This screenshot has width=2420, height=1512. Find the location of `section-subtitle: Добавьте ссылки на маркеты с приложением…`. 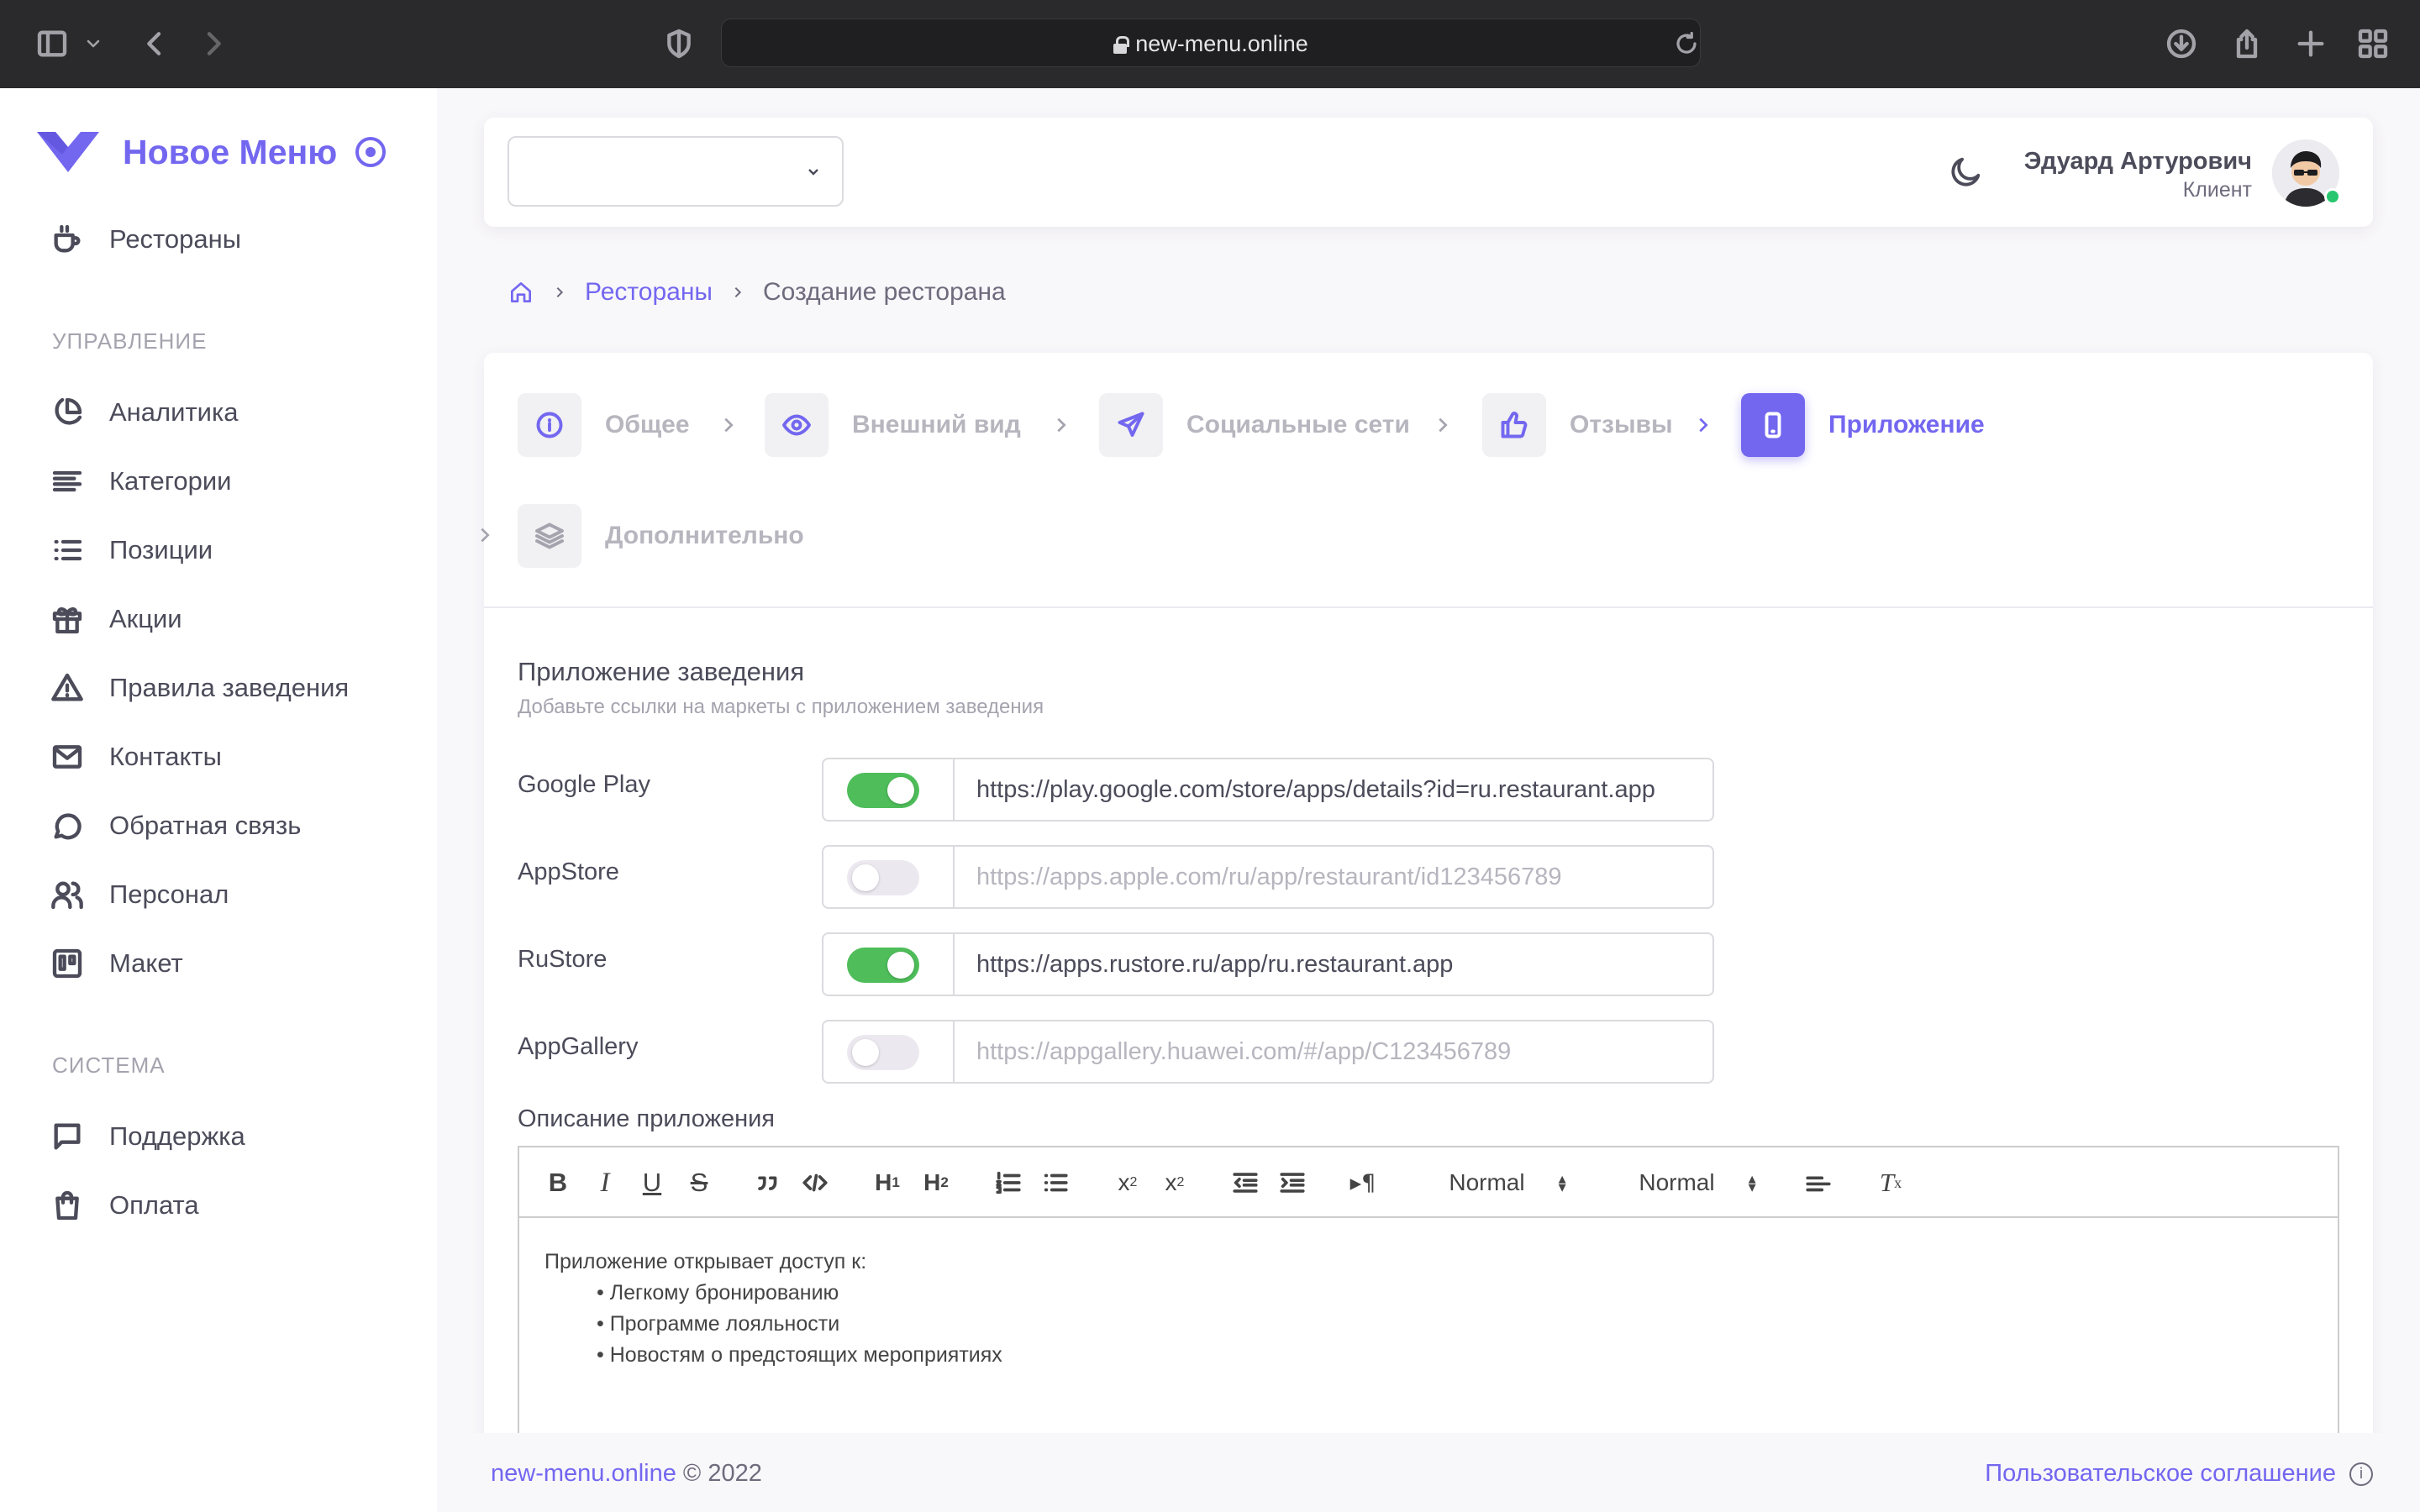

section-subtitle: Добавьте ссылки на маркеты с приложением… is located at coordinates (781, 707).